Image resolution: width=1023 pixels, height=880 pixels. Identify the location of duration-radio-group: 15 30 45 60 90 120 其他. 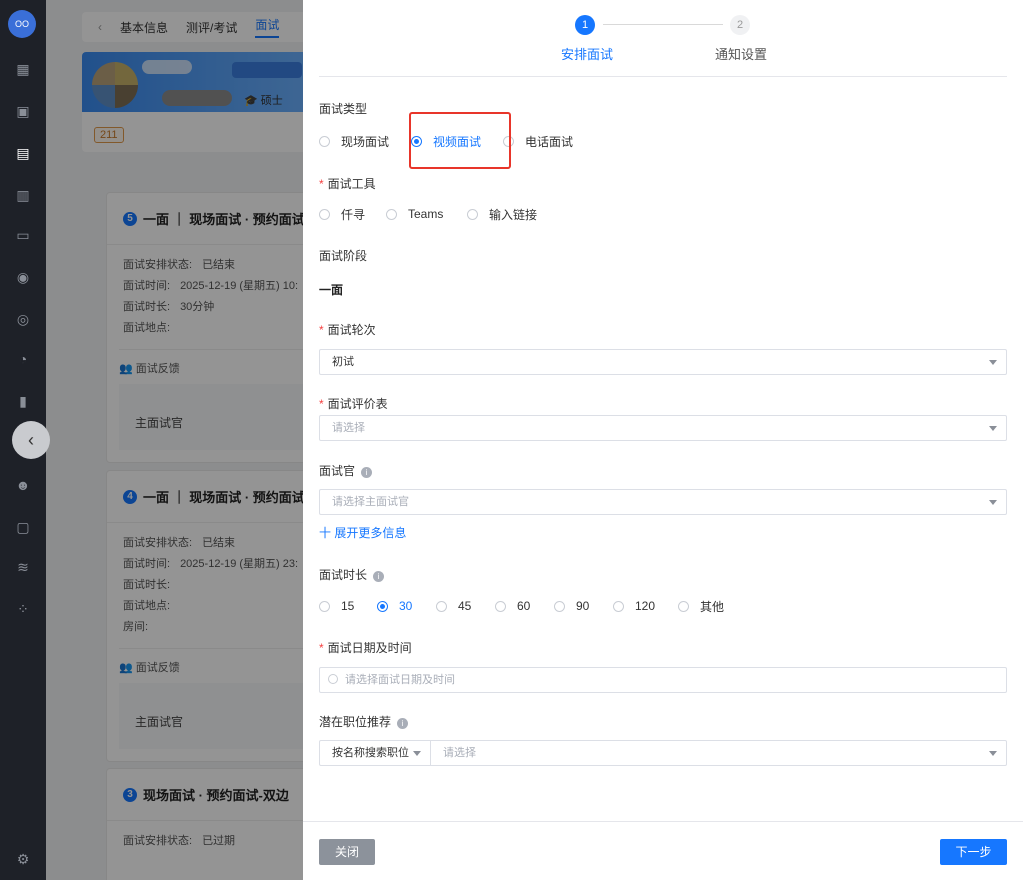
(521, 606).